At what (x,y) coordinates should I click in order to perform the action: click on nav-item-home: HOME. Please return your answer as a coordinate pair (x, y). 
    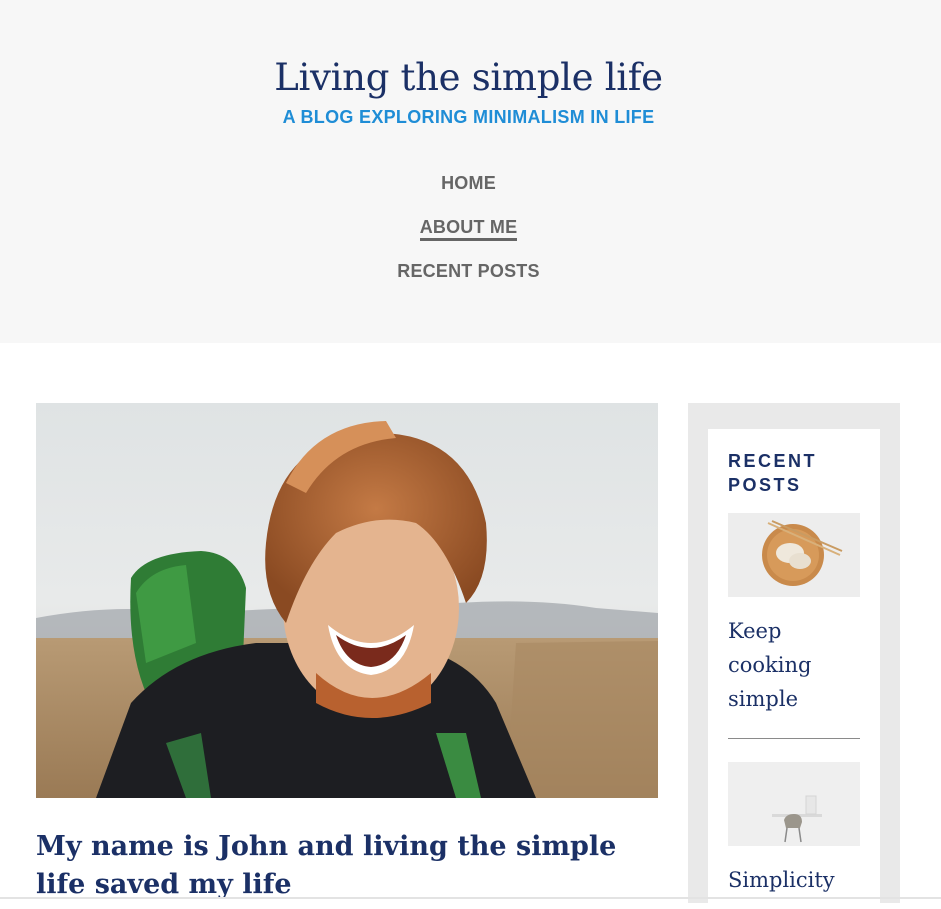
    Looking at the image, I should click on (469, 183).